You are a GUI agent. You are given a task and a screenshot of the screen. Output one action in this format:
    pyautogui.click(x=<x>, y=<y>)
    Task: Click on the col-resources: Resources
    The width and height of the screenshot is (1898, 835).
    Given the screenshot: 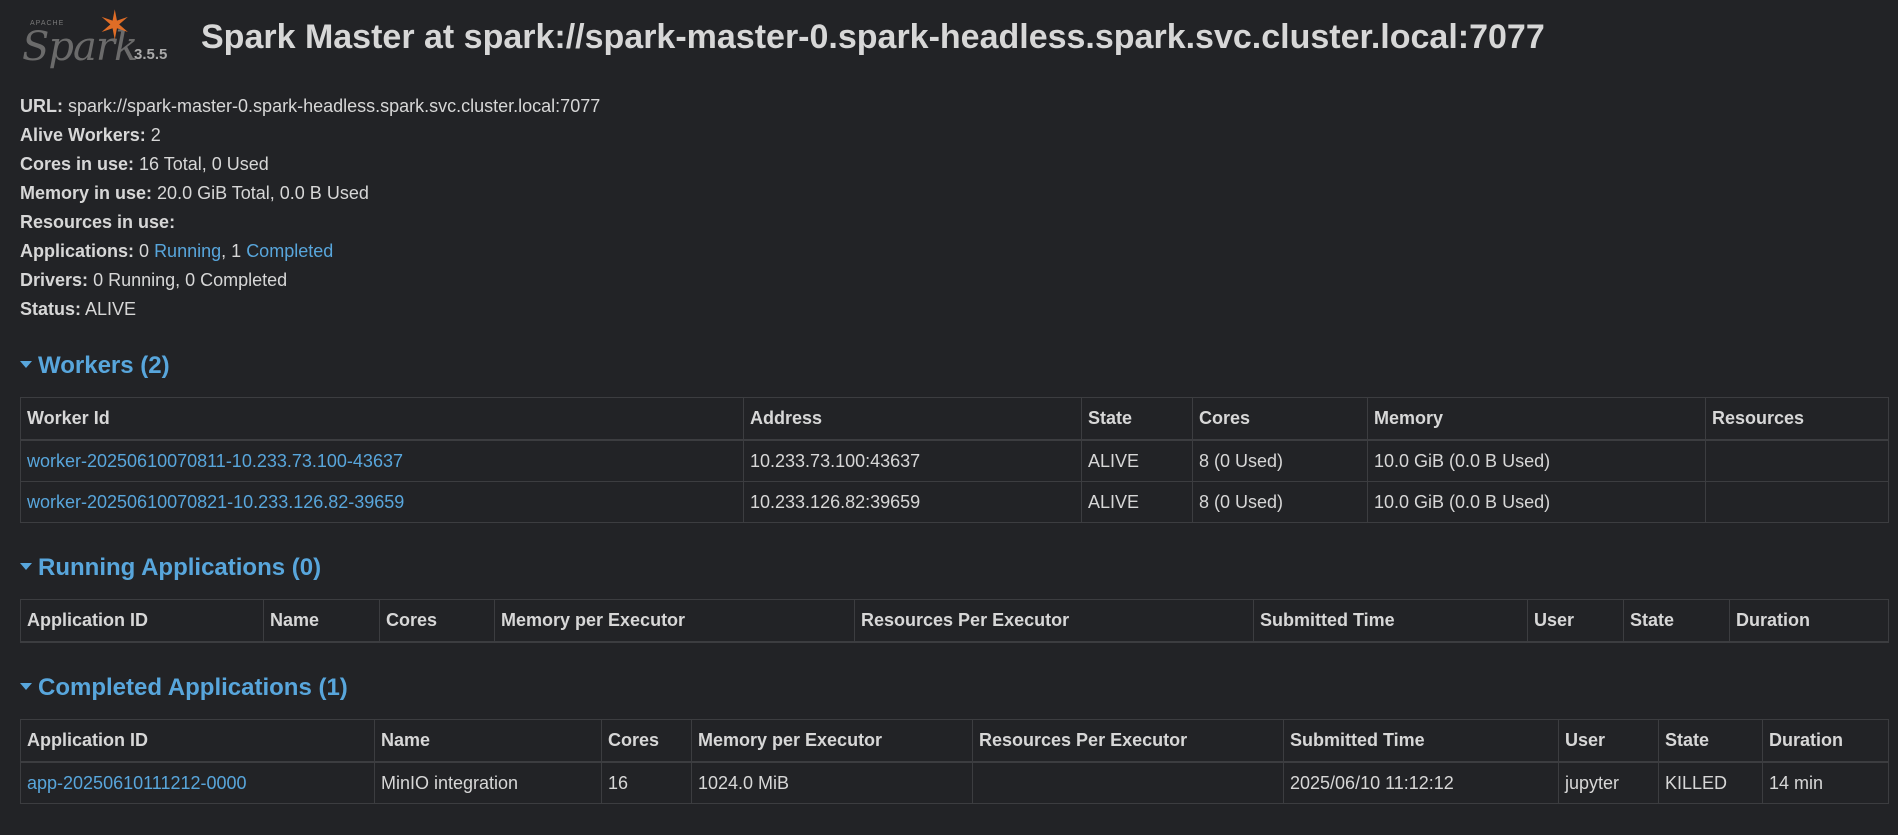 What is the action you would take?
    pyautogui.click(x=1797, y=419)
    